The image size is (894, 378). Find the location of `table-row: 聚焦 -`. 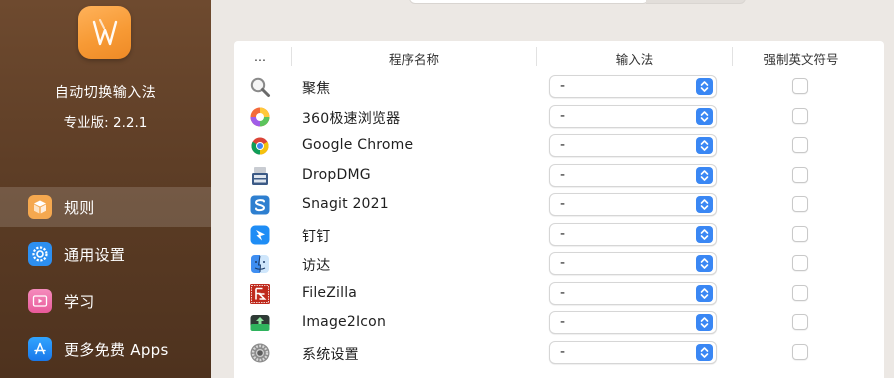

table-row: 聚焦 - is located at coordinates (559, 87).